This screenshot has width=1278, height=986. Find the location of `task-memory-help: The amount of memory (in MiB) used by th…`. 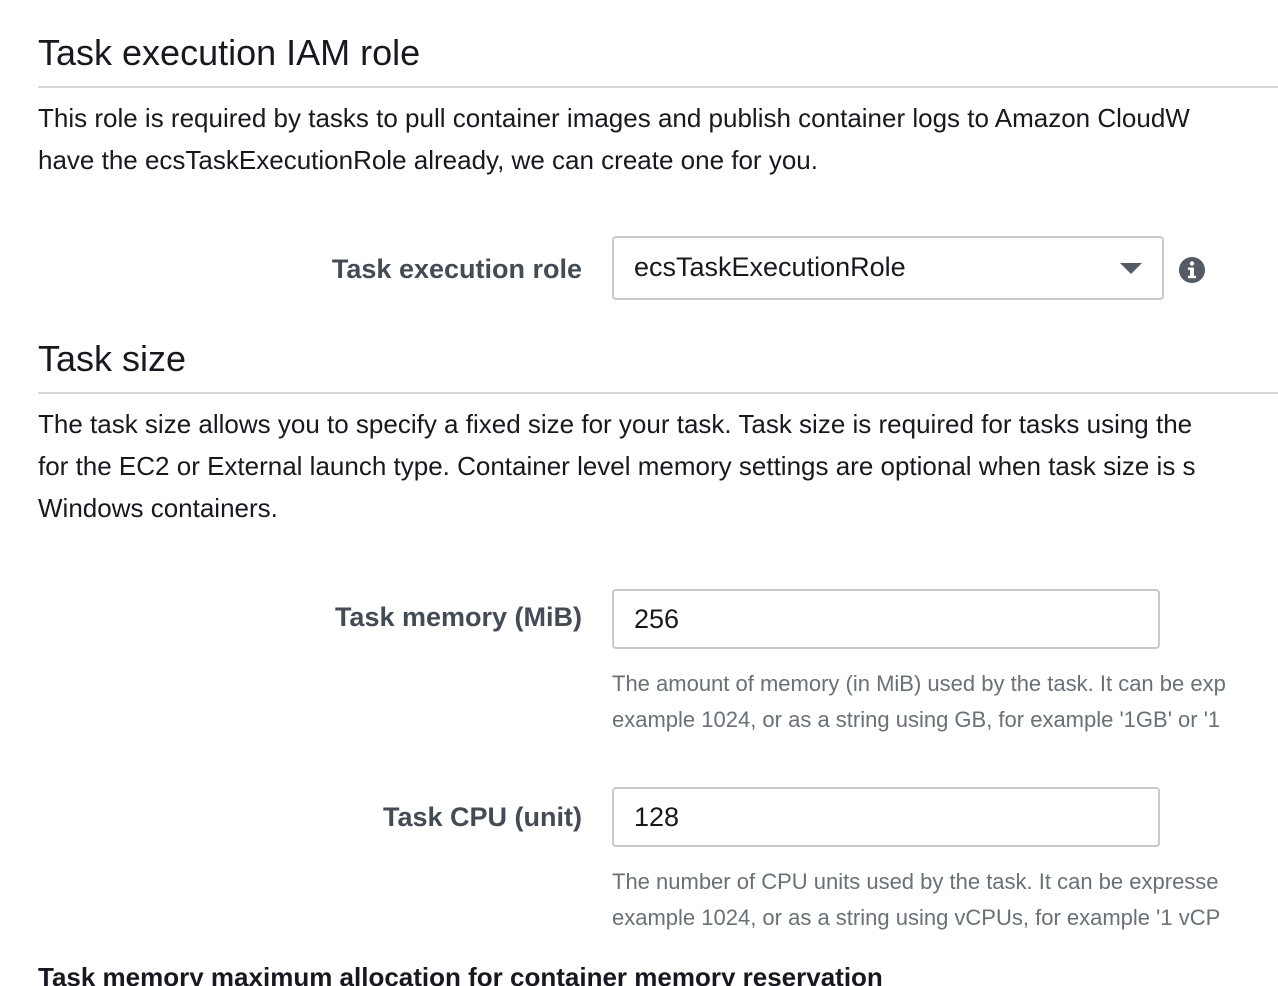

task-memory-help: The amount of memory (in MiB) used by th… is located at coordinates (945, 702).